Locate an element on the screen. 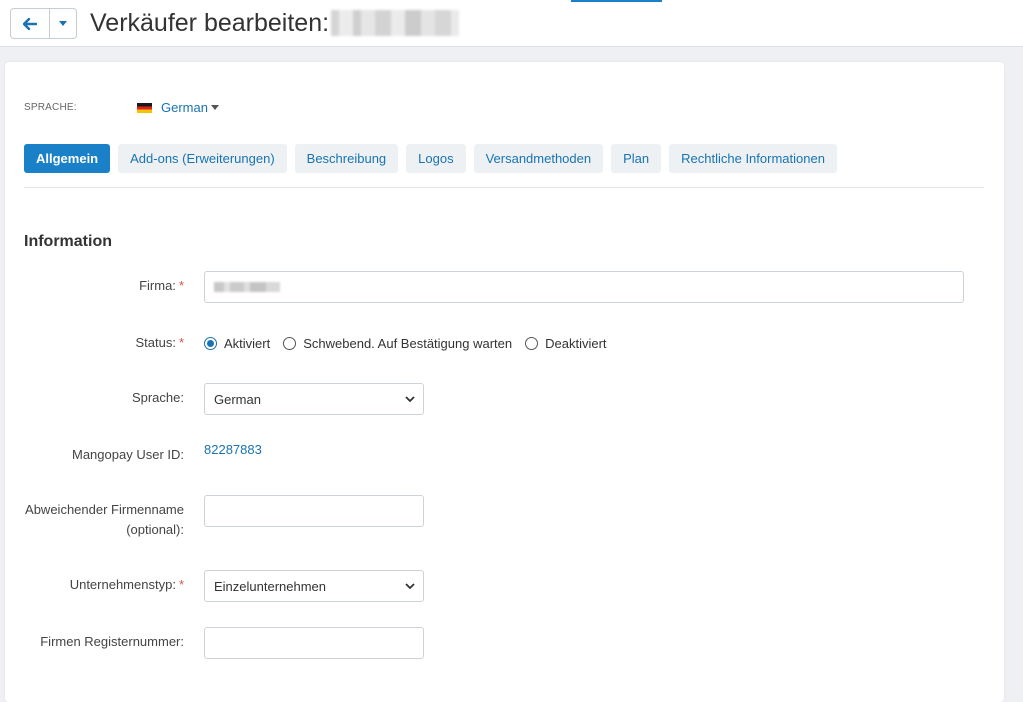 The height and width of the screenshot is (702, 1023). status-option-label: Deaktiviert is located at coordinates (576, 343).